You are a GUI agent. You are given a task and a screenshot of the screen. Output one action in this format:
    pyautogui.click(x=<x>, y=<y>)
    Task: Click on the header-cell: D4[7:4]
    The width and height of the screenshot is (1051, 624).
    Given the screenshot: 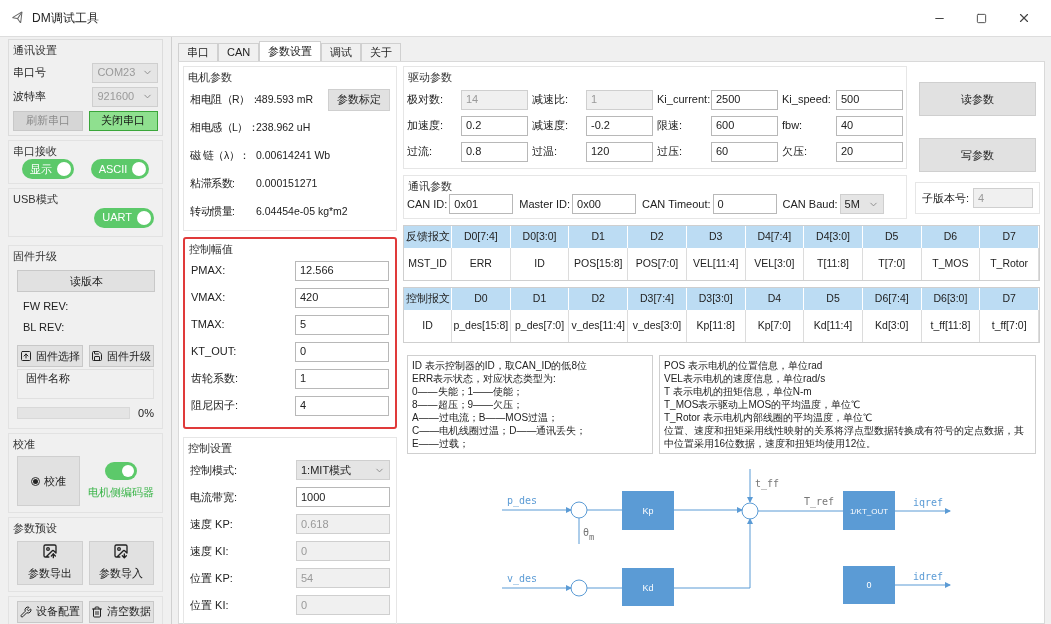 What is the action you would take?
    pyautogui.click(x=775, y=237)
    